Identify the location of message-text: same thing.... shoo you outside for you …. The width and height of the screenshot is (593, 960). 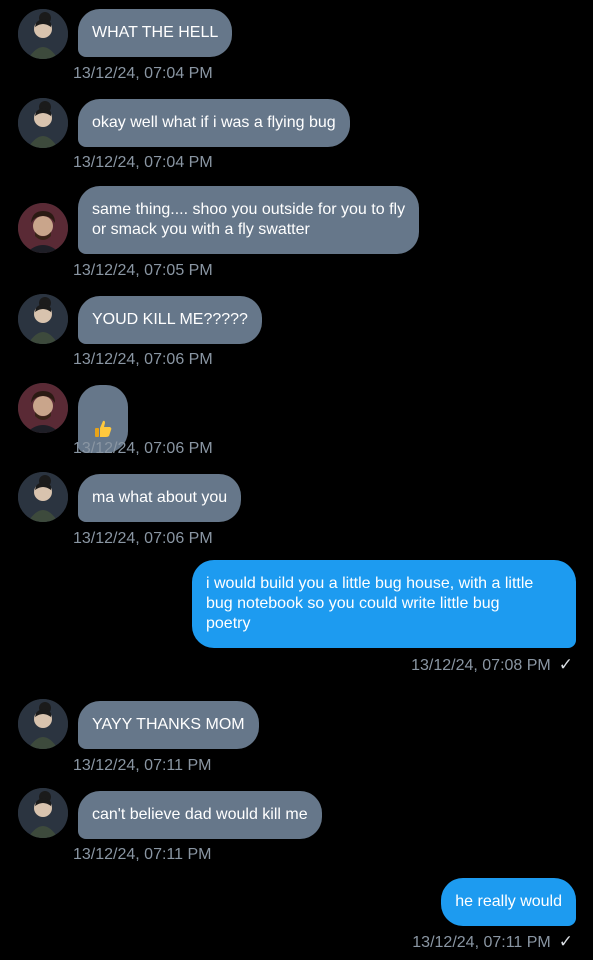
(249, 219).